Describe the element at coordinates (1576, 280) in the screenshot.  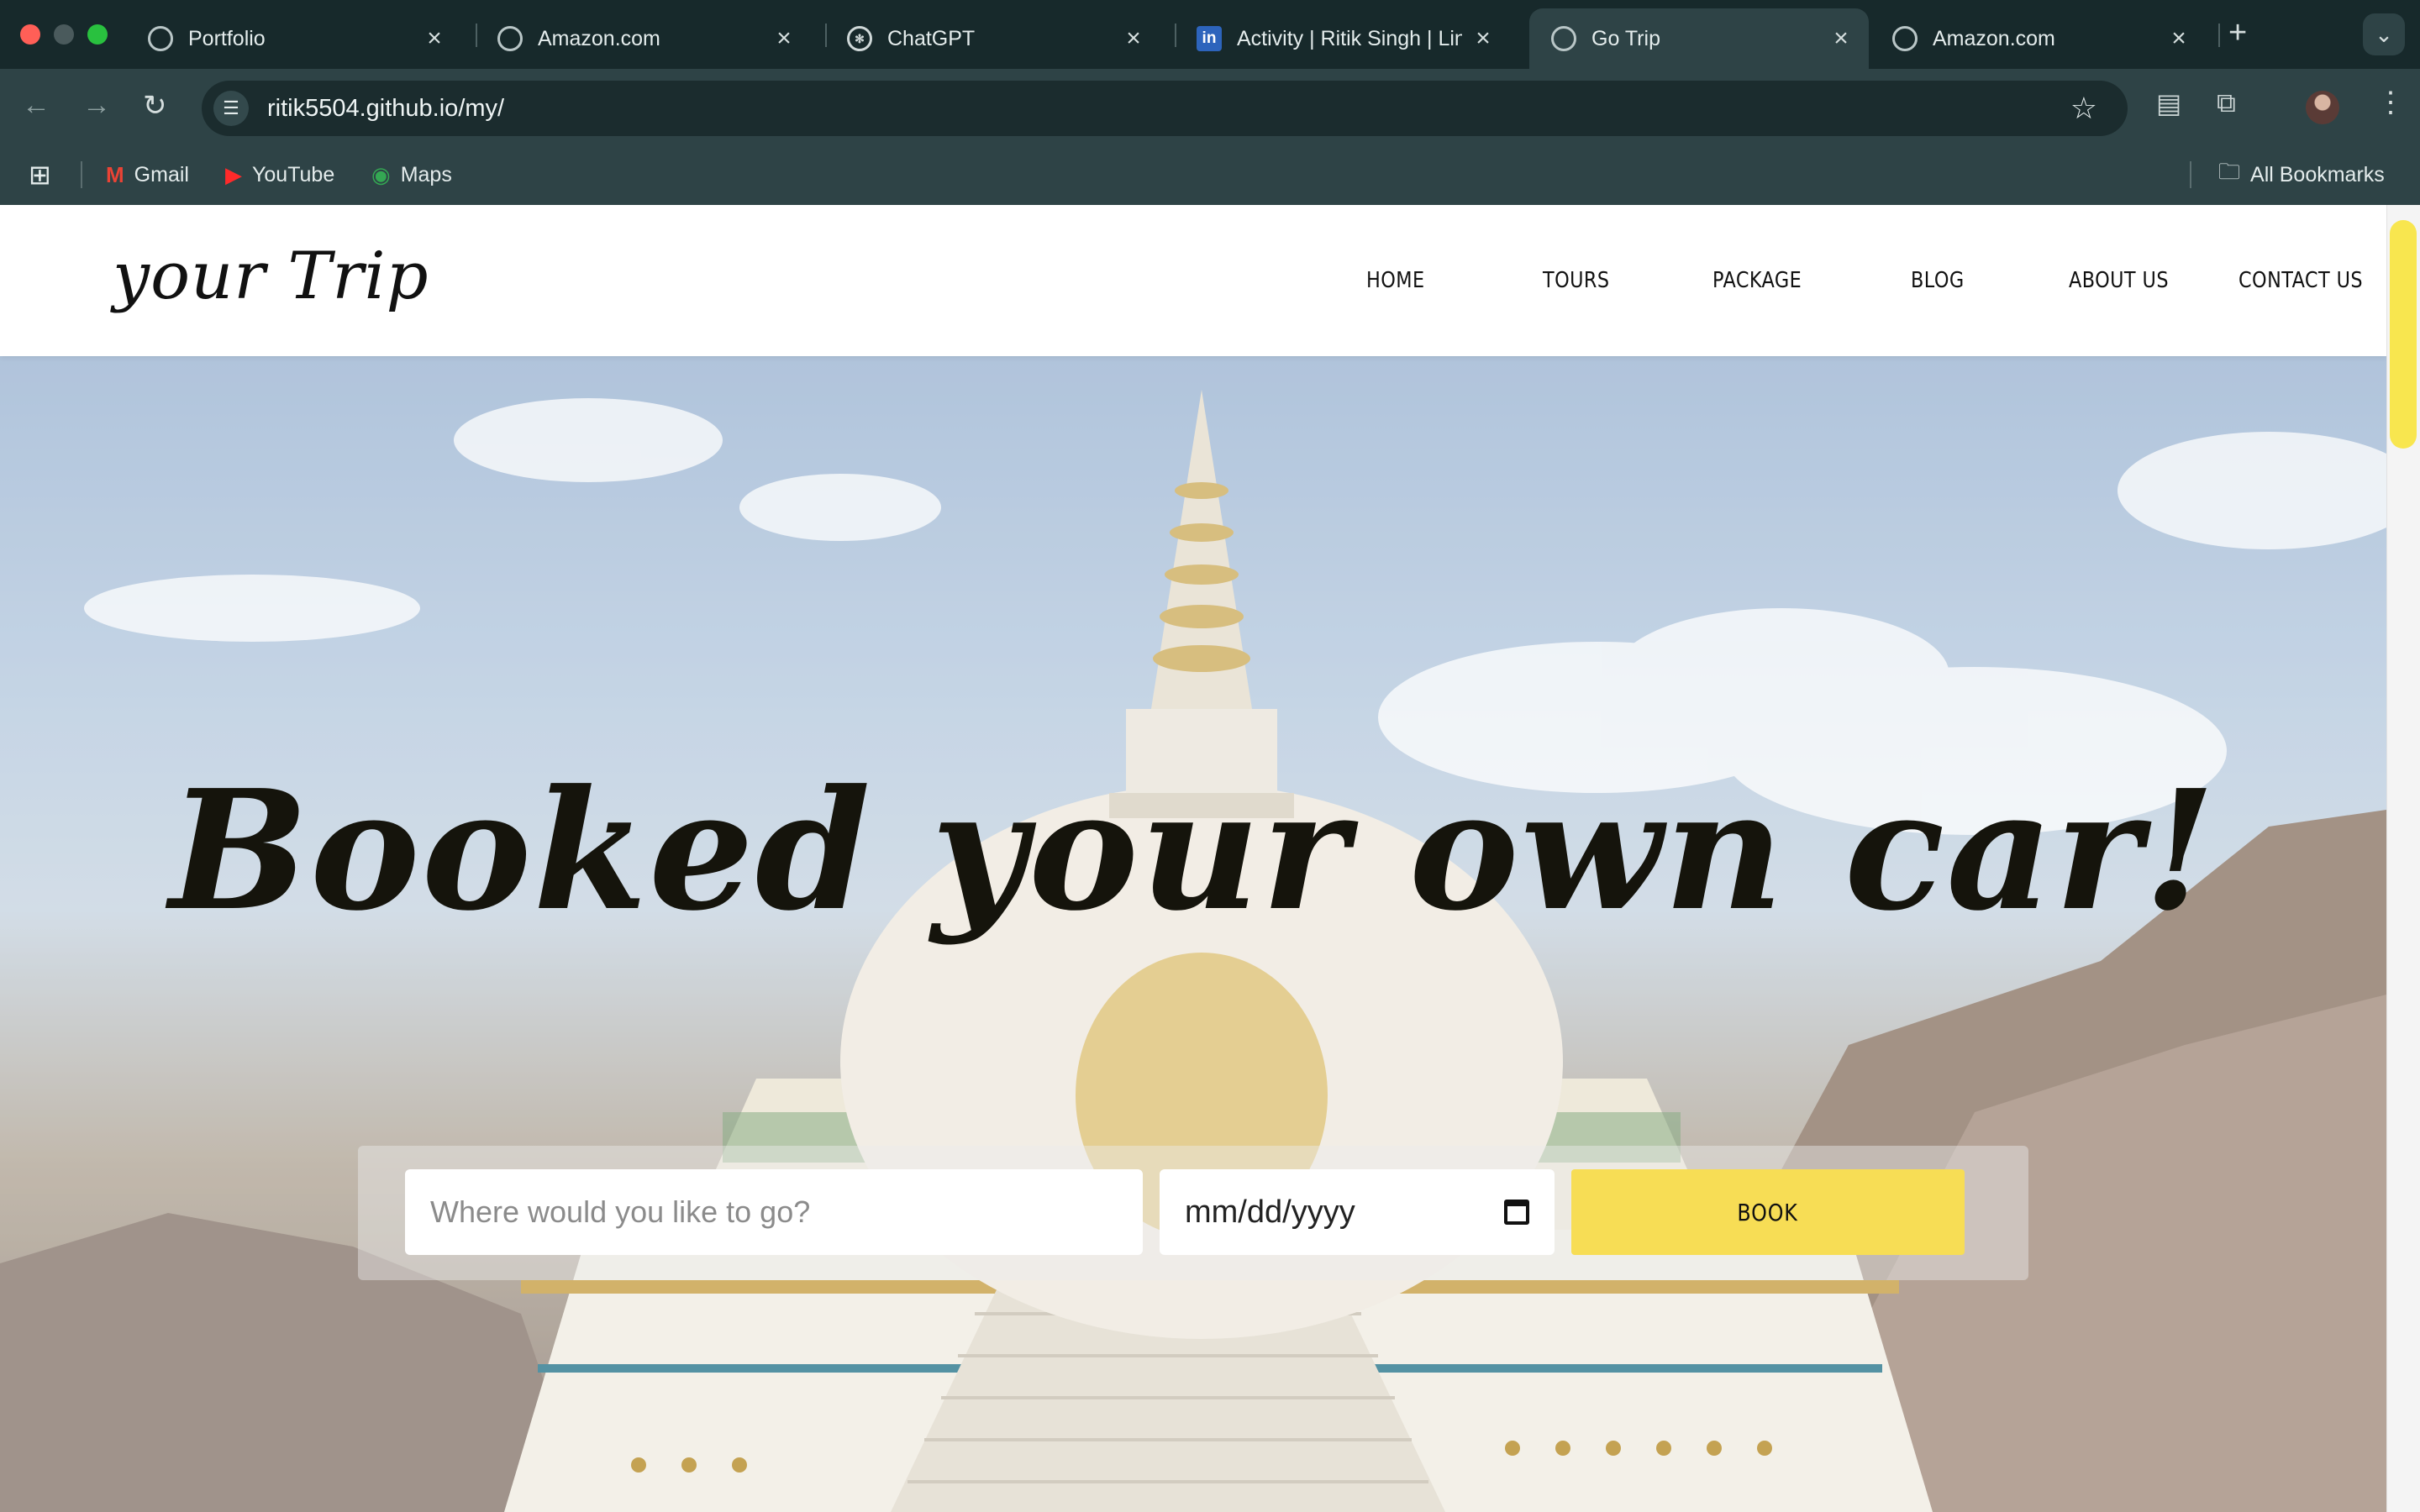
I see `nav-tours: TOURS` at that location.